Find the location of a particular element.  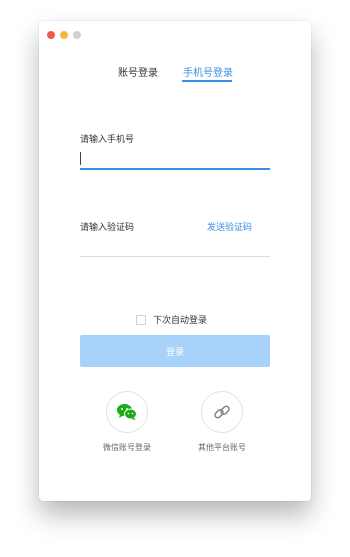

minimize-window-button is located at coordinates (64, 35).